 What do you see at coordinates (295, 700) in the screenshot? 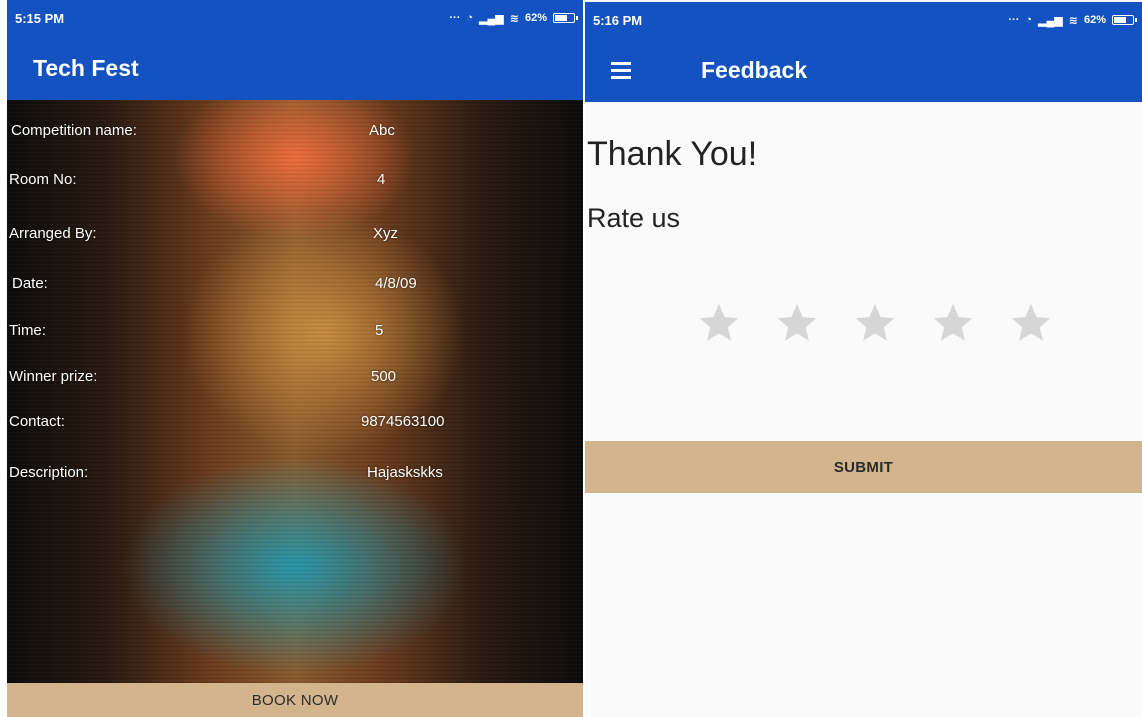
I see `book-now-button: BOOK NOW` at bounding box center [295, 700].